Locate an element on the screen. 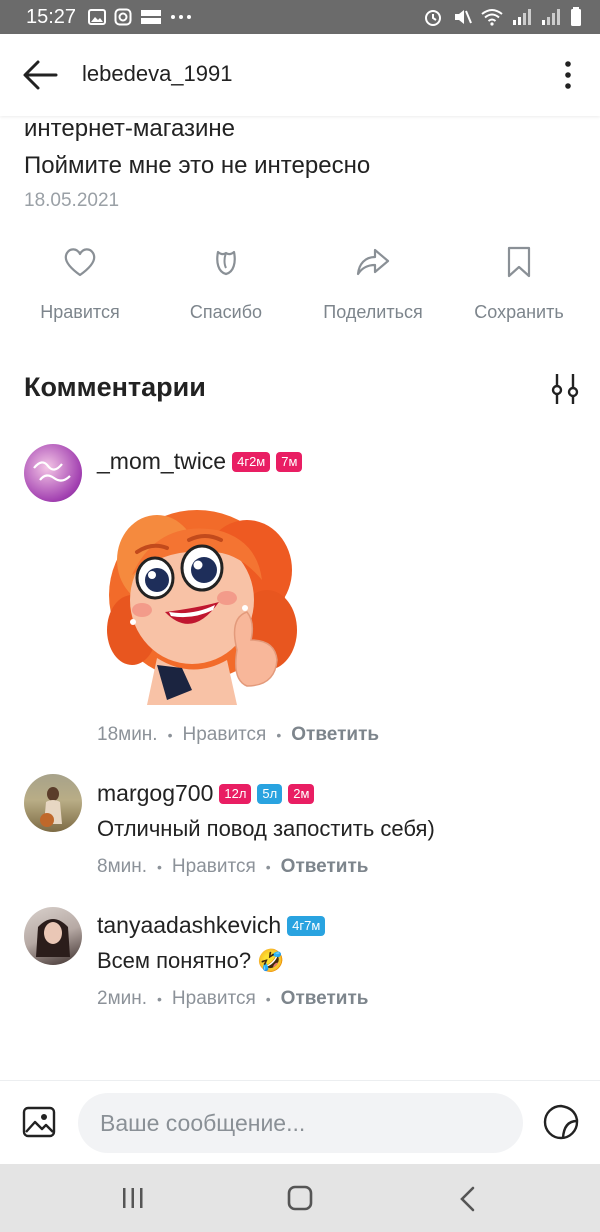  app-logo-icon is located at coordinates (151, 17).